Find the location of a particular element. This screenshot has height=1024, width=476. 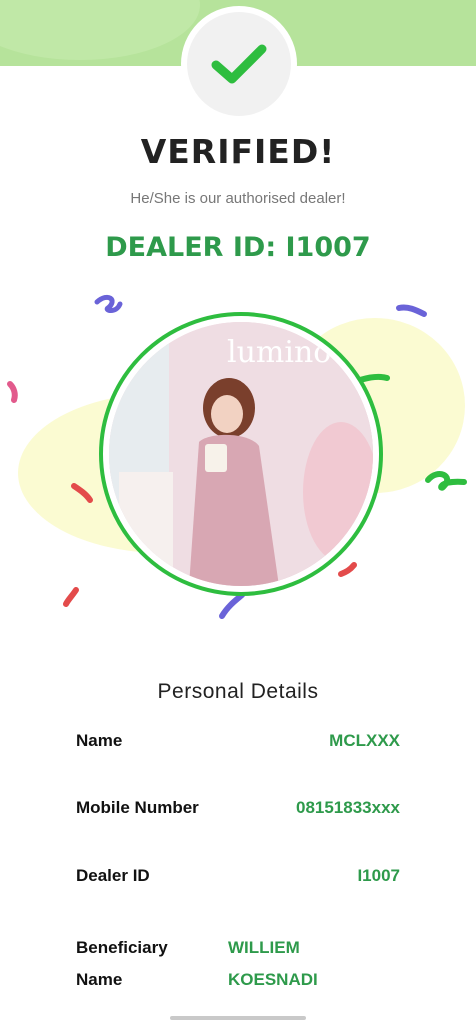

name-label: Name is located at coordinates (99, 740).